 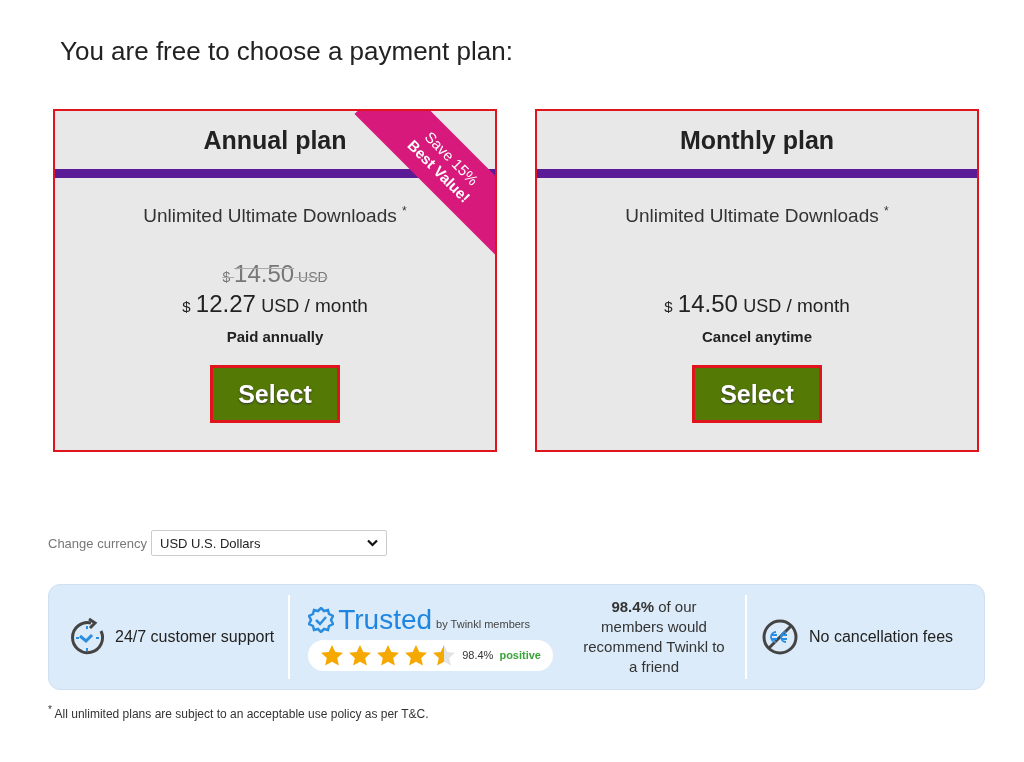 What do you see at coordinates (654, 637) in the screenshot?
I see `recommend-text: 98.4% of our members would recommend Twinkl to a friend` at bounding box center [654, 637].